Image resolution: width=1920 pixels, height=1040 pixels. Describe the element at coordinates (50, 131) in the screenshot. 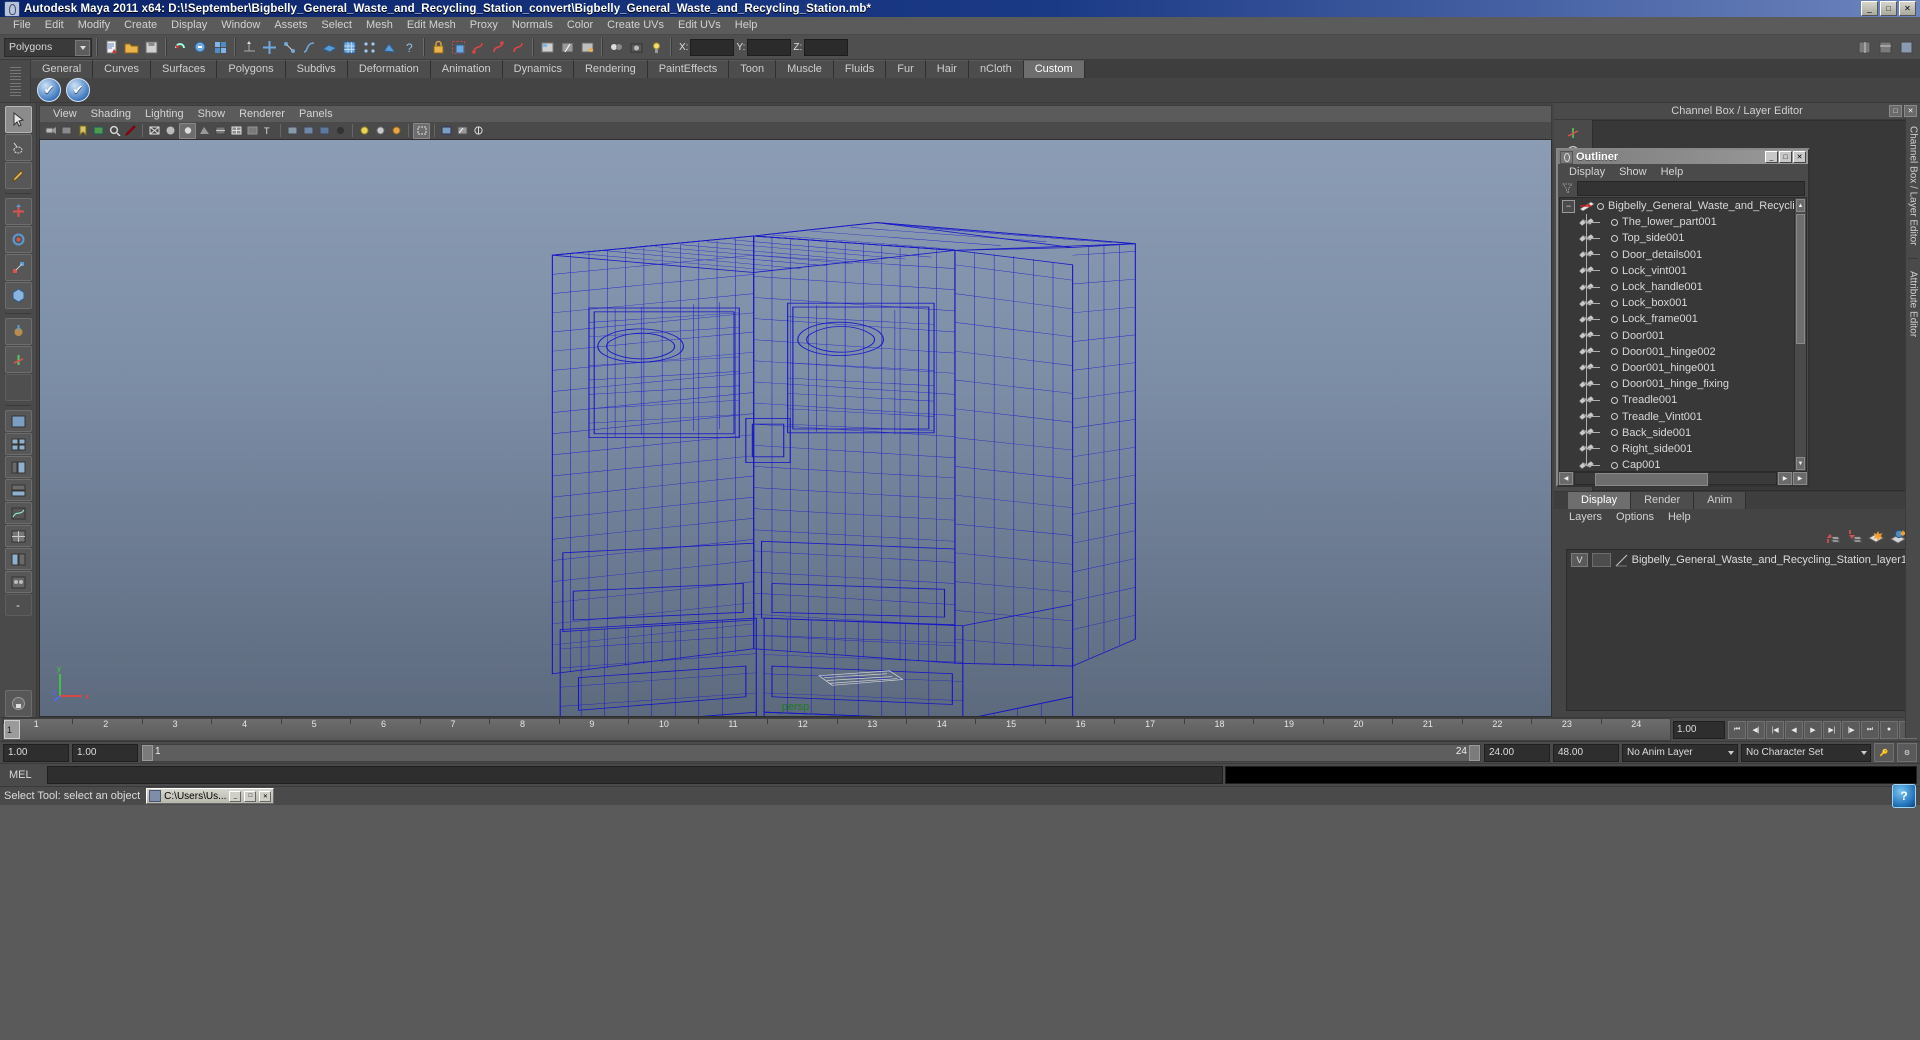

I see `select-camera-icon` at that location.